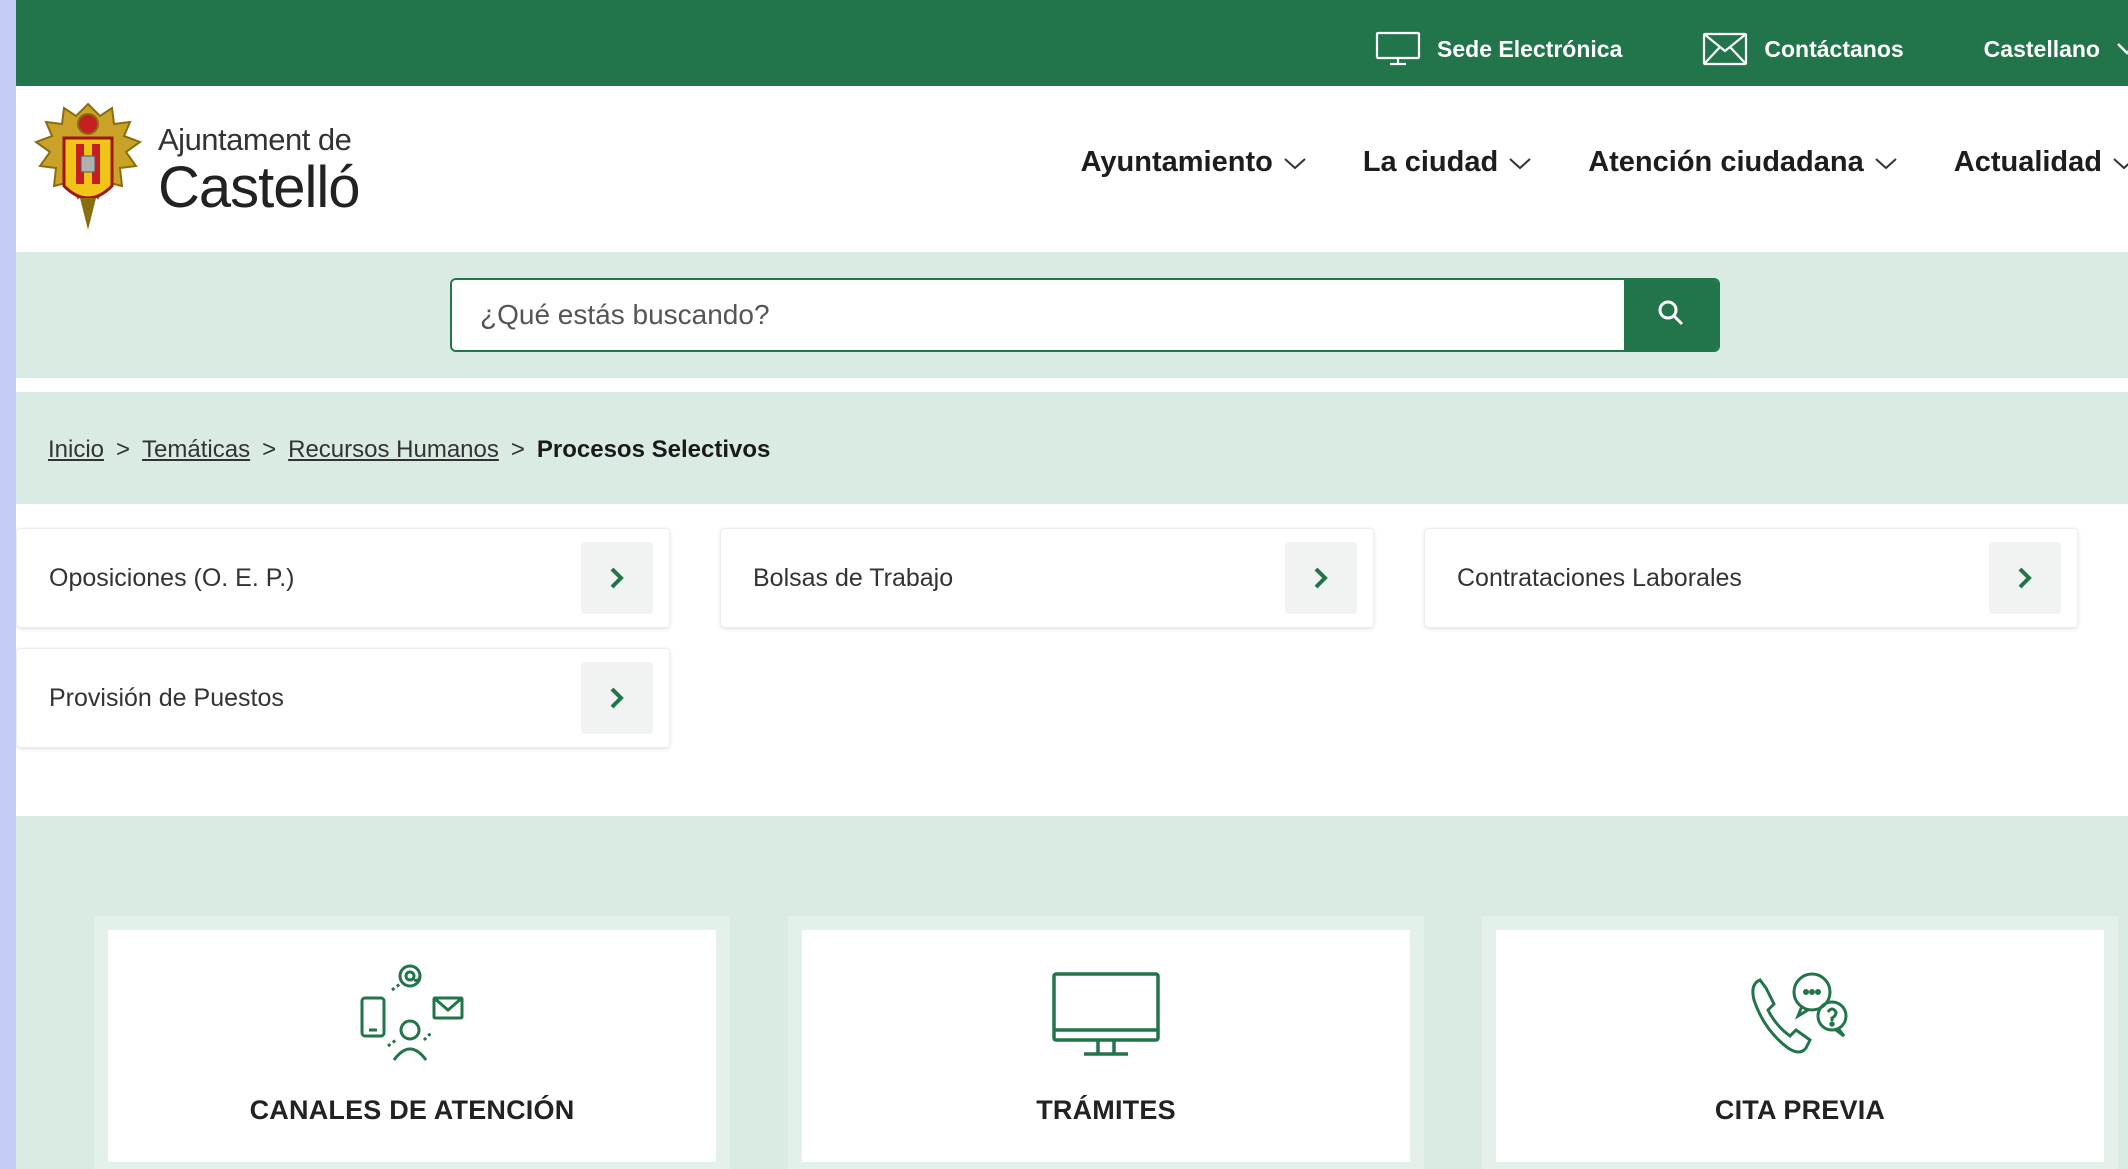 The height and width of the screenshot is (1169, 2128). Describe the element at coordinates (255, 139) in the screenshot. I see `logo-line-1: Ajuntament de` at that location.